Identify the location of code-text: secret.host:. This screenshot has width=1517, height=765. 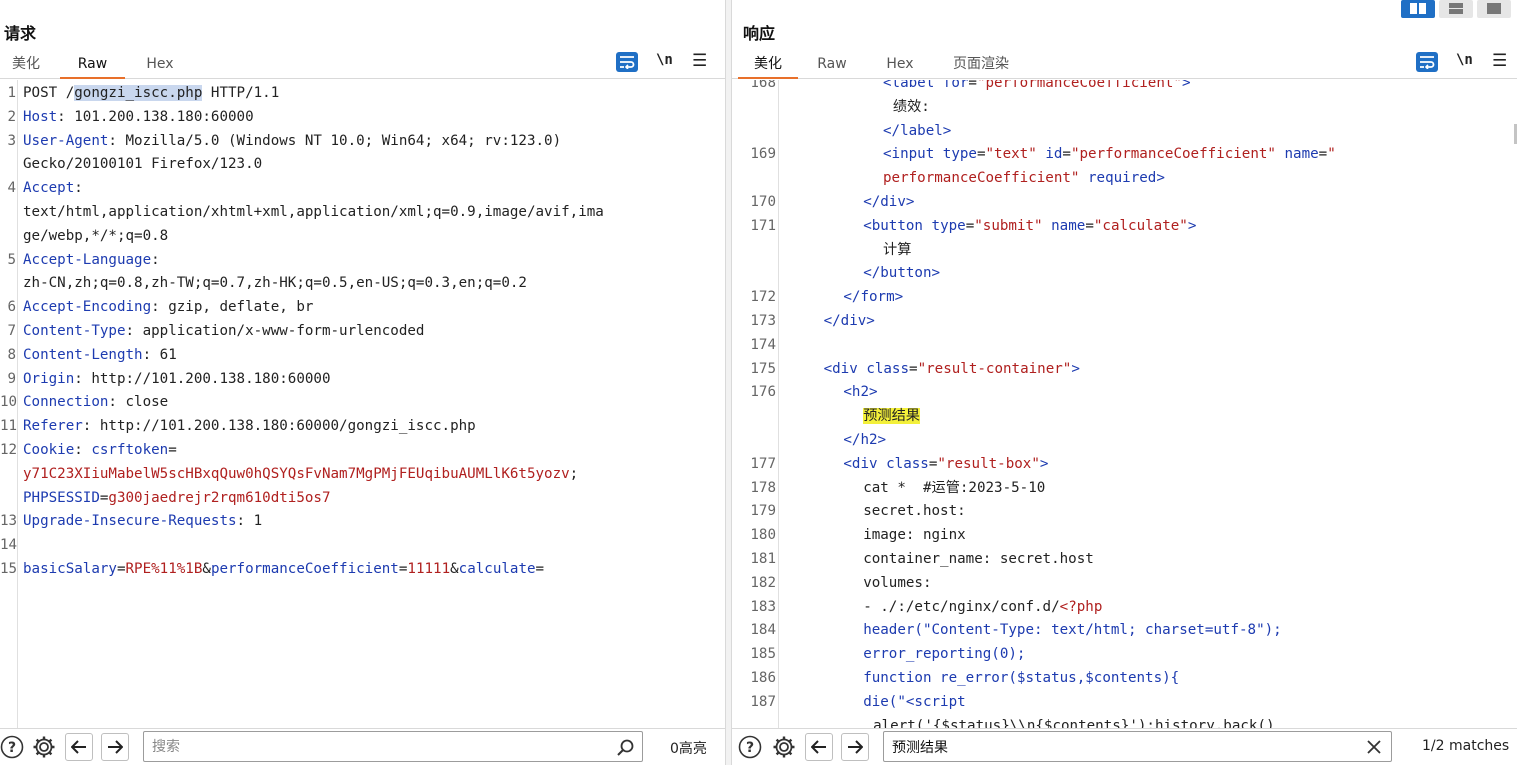
(914, 512).